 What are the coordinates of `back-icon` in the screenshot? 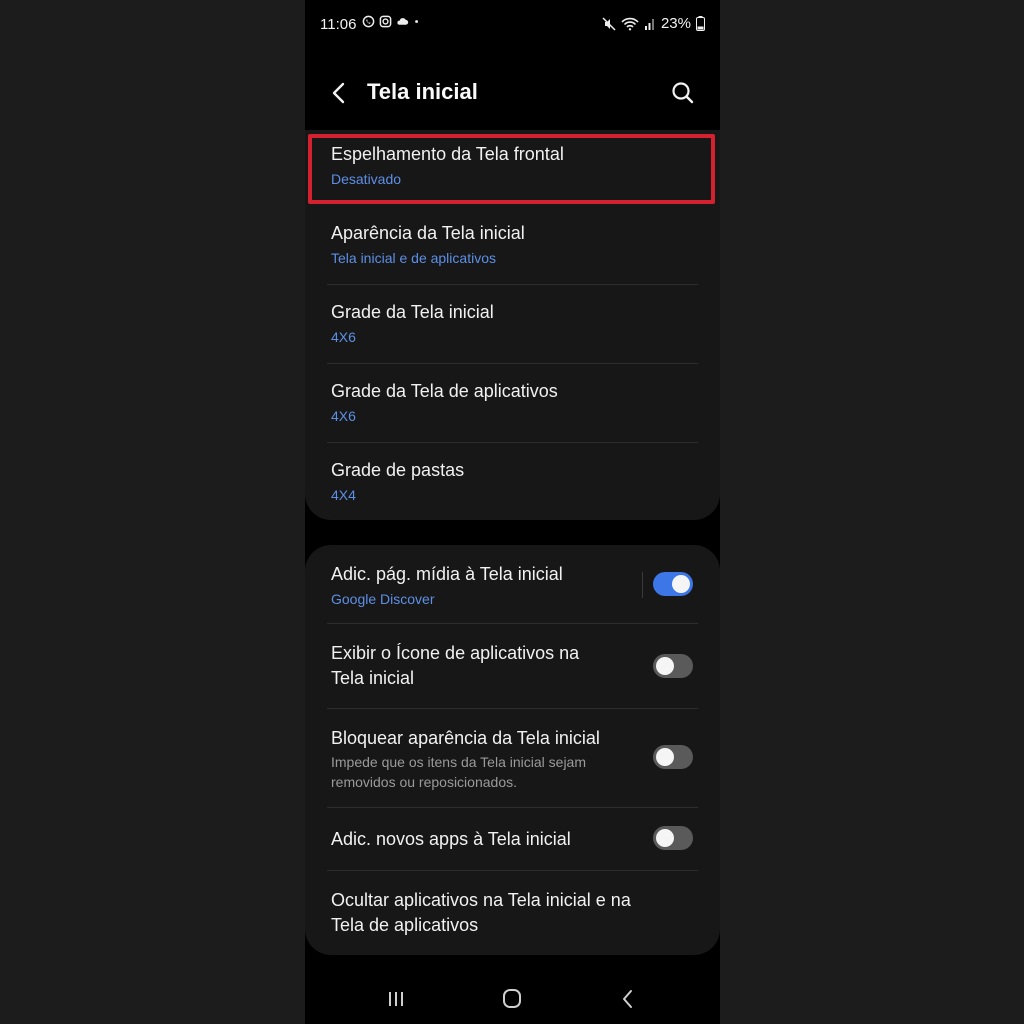 It's located at (627, 999).